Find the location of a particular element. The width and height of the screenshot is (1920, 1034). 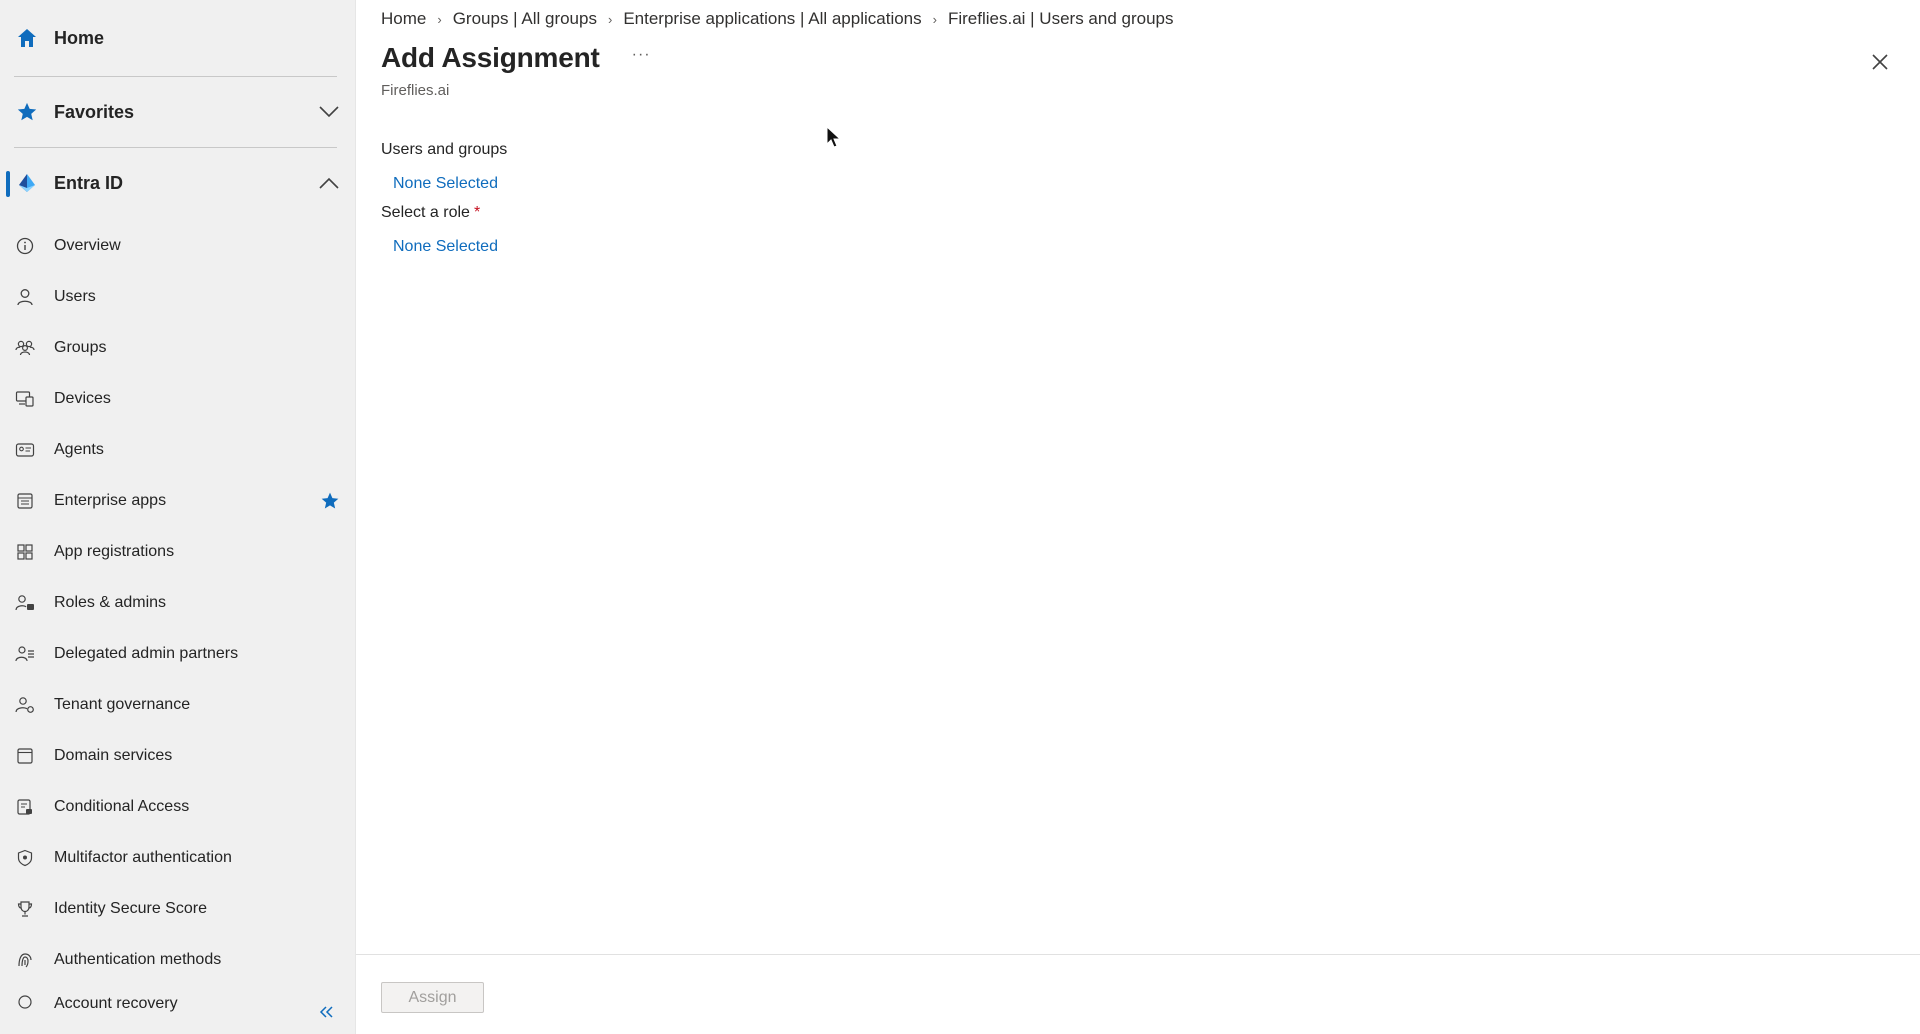

title-row: Add Assignment ··· is located at coordinates (516, 58).